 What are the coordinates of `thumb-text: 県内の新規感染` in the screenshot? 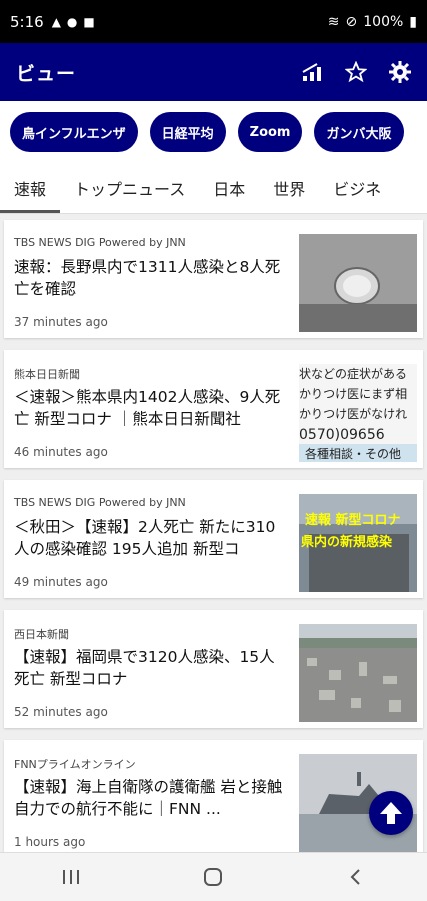 It's located at (347, 542).